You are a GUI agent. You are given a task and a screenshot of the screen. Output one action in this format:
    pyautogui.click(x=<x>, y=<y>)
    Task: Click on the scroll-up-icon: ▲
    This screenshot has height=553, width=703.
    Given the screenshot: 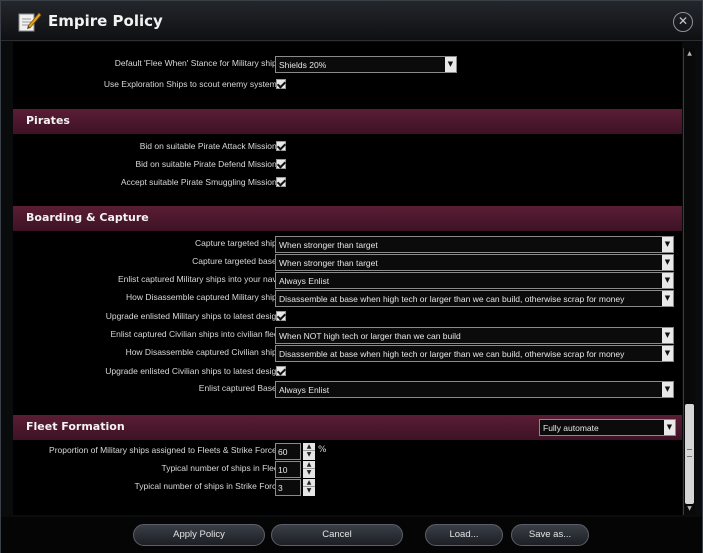 What is the action you would take?
    pyautogui.click(x=689, y=54)
    